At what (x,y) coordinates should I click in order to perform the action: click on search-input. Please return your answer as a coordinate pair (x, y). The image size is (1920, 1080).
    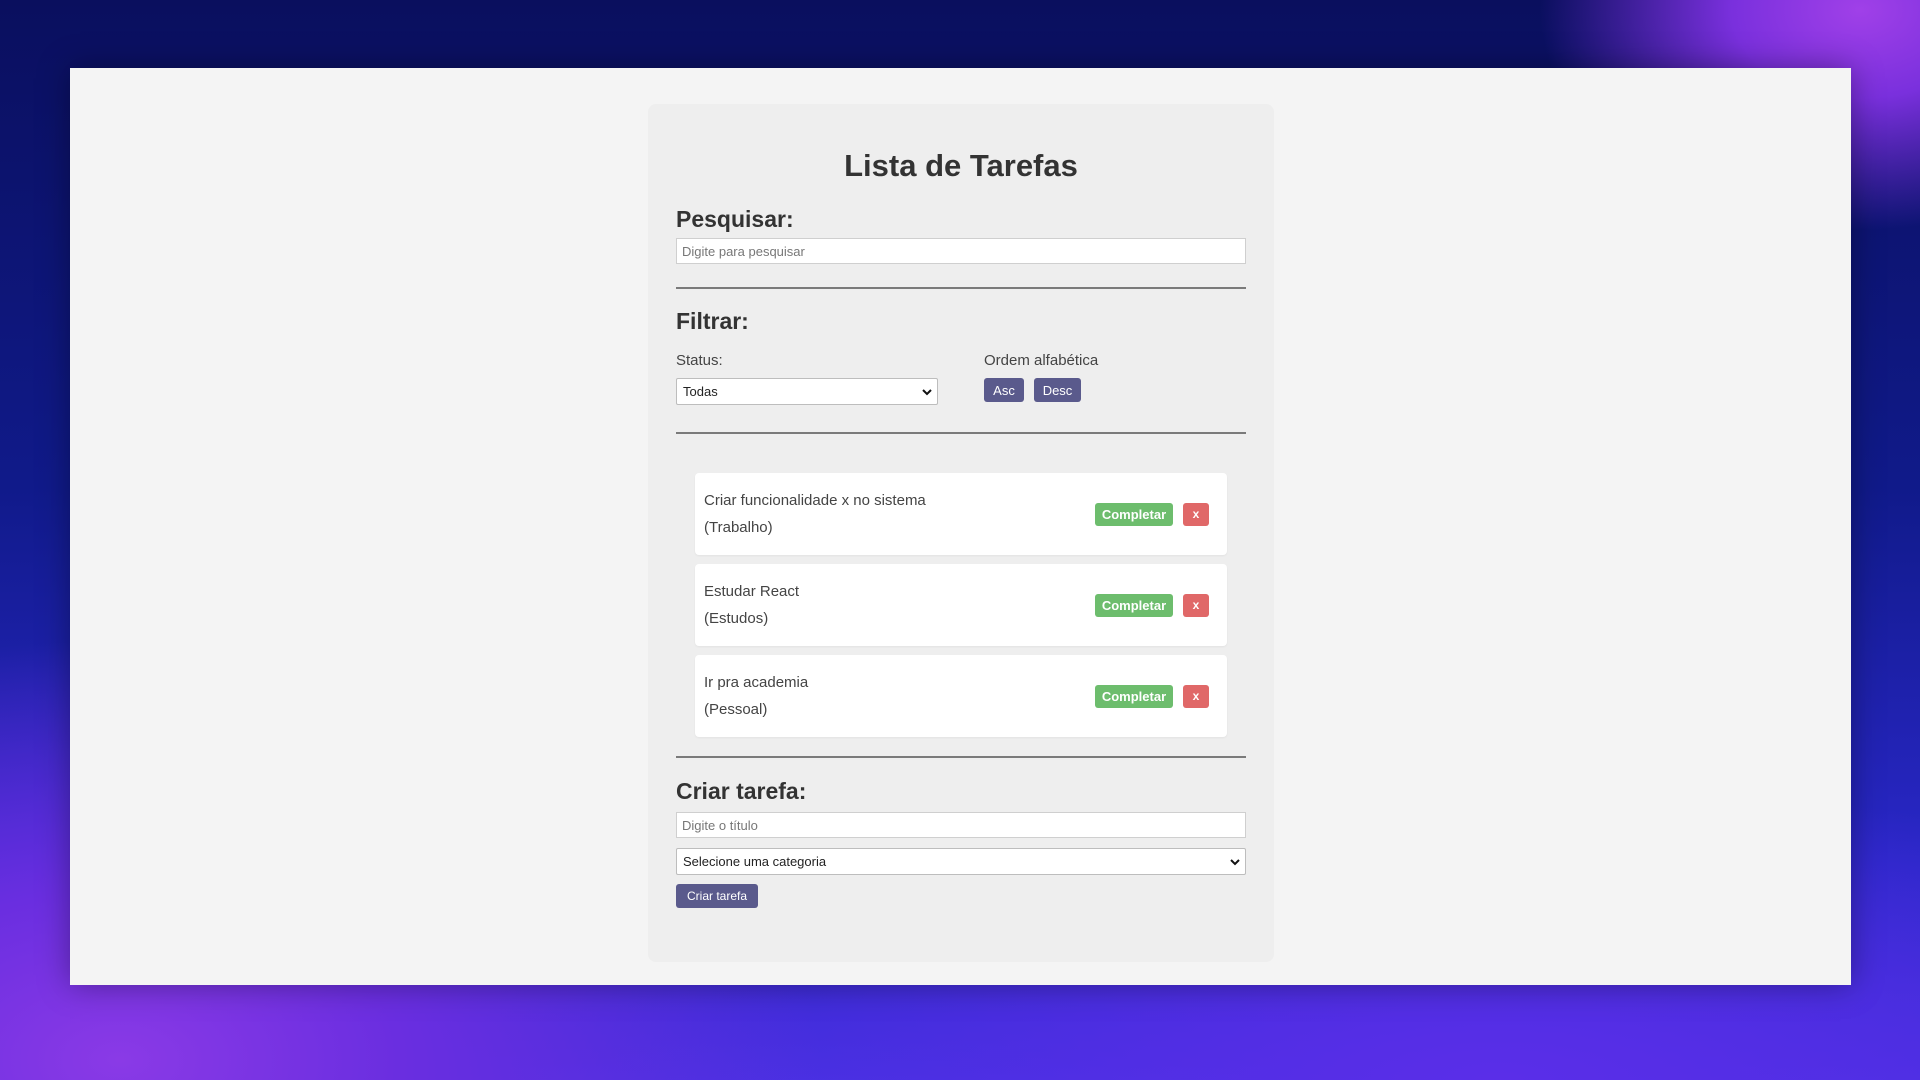
    Looking at the image, I should click on (961, 251).